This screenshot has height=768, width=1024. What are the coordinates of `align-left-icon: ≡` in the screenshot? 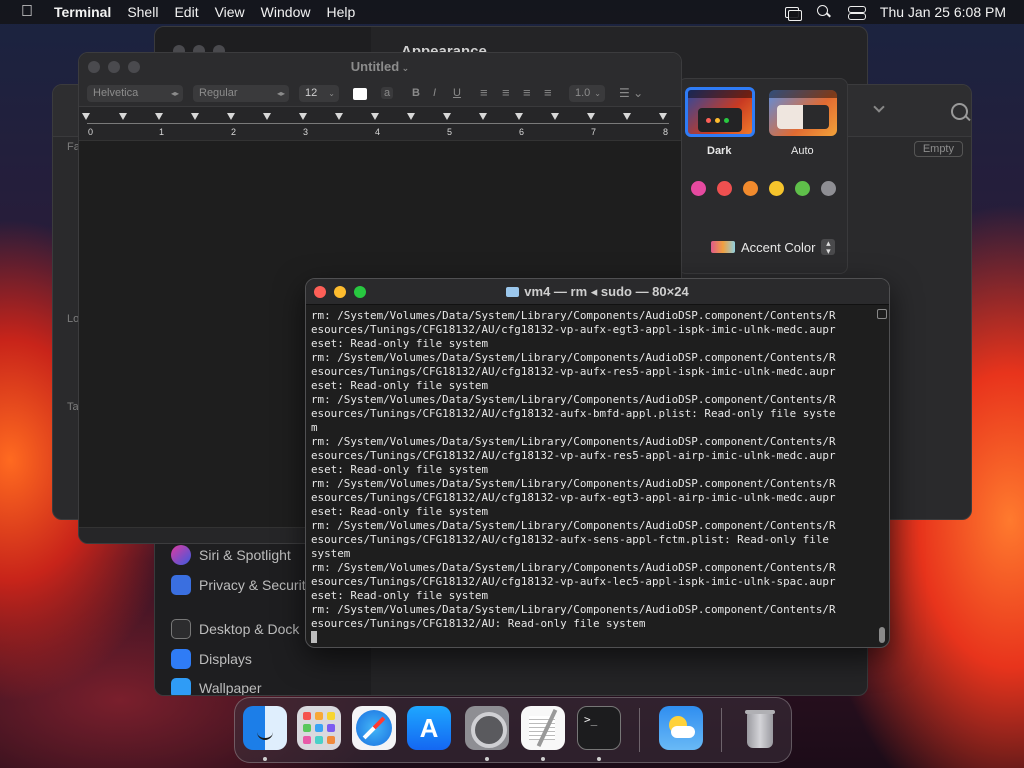 It's located at (484, 92).